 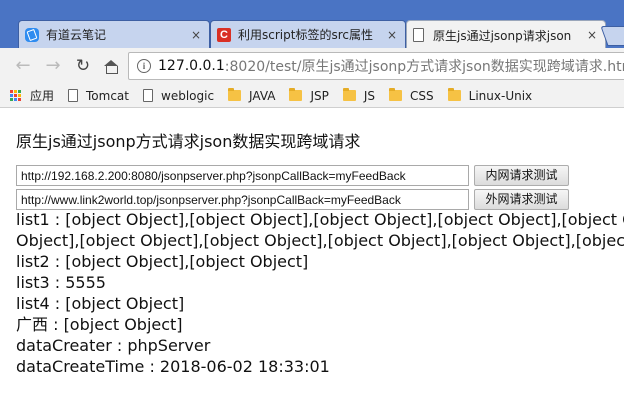 I want to click on bookmark-folder-jsp: JSP, so click(x=309, y=95).